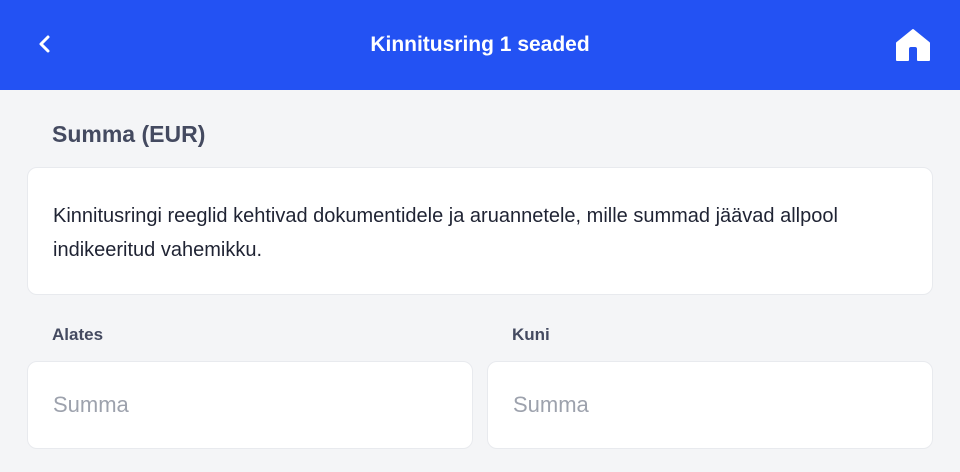  I want to click on from-field, so click(250, 405).